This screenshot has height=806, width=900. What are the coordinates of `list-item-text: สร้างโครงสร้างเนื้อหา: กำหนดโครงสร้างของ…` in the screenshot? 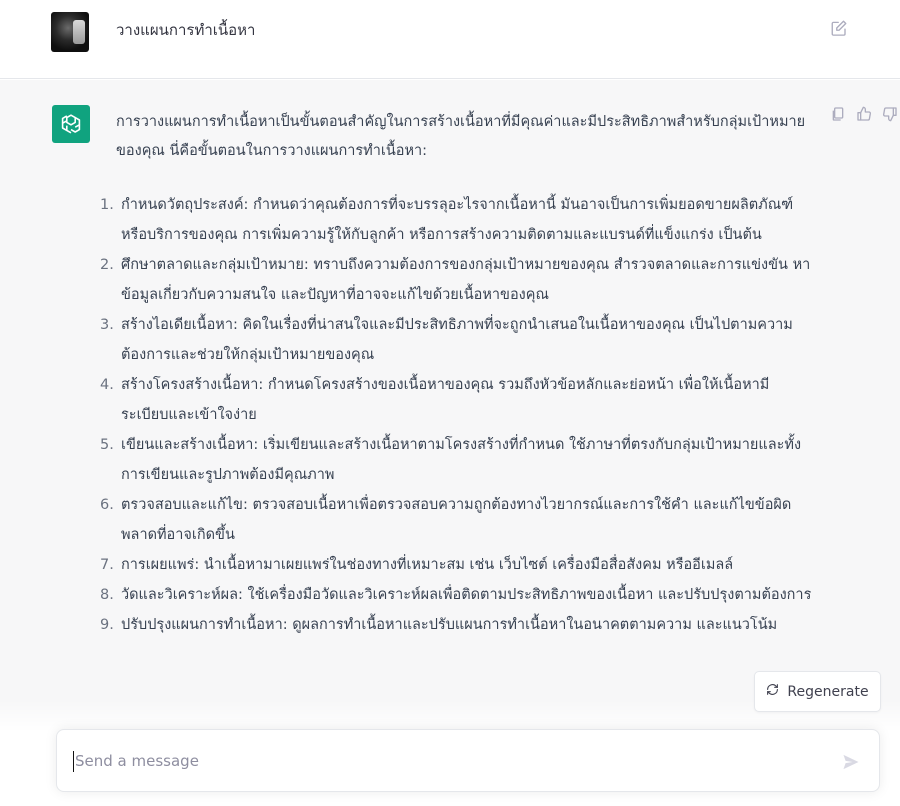 It's located at (445, 400).